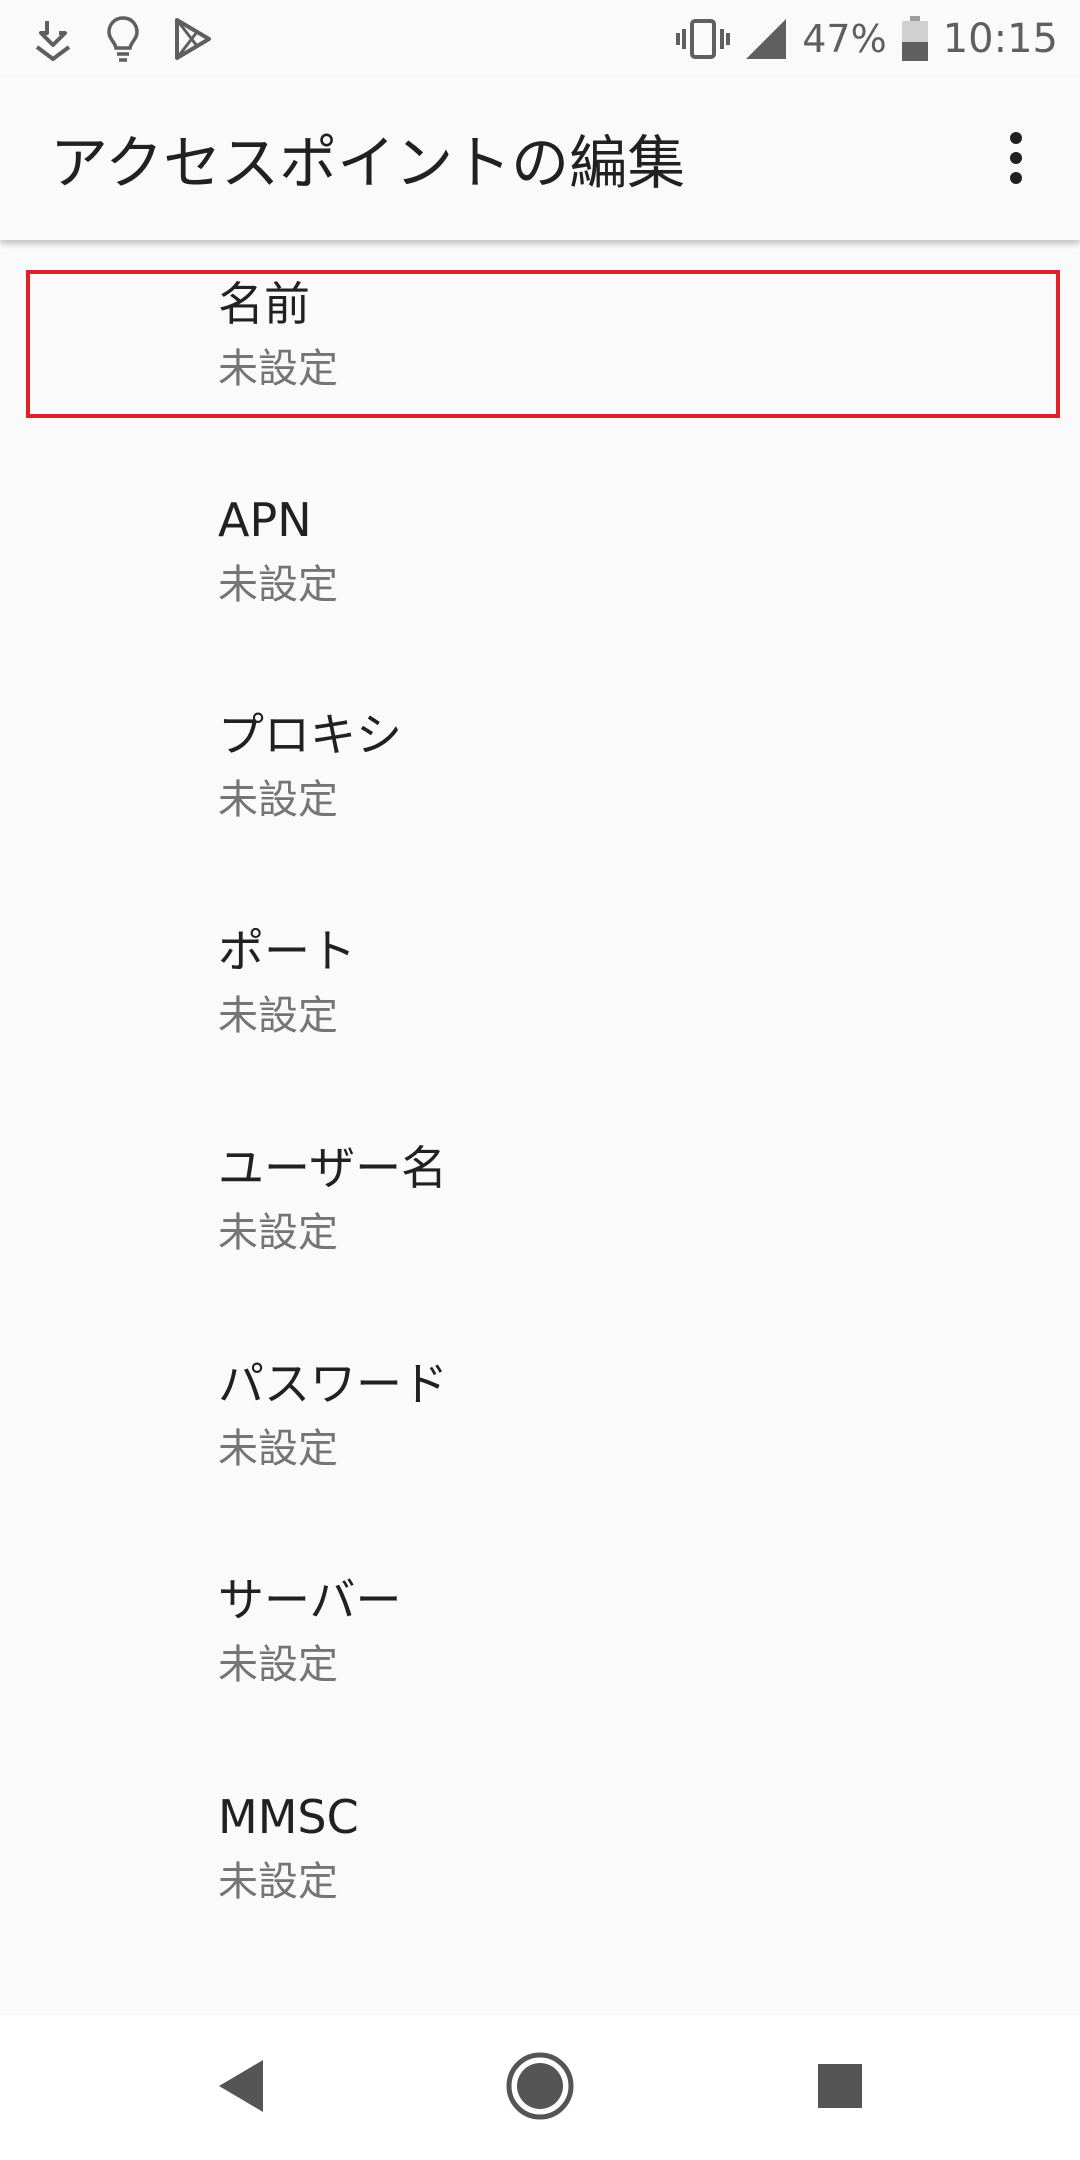  Describe the element at coordinates (844, 39) in the screenshot. I see `battery-percentage: 47%` at that location.